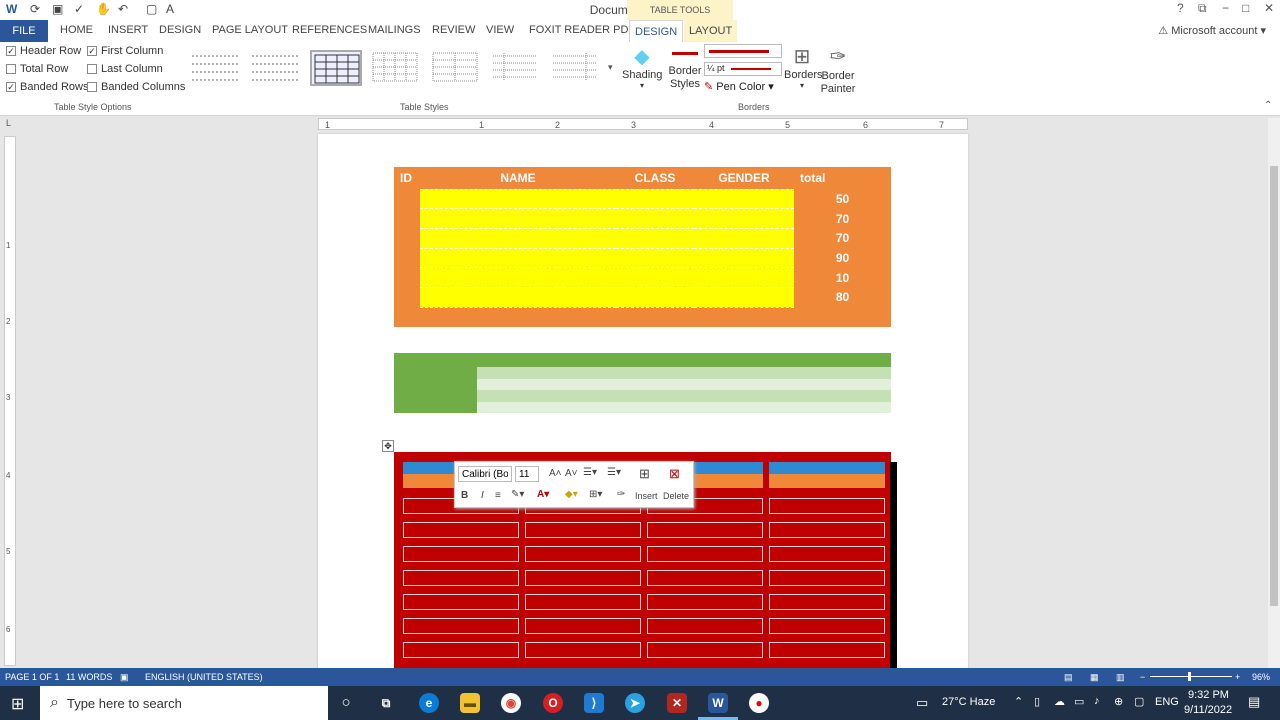 The height and width of the screenshot is (720, 1280). I want to click on clock-date: 9/11/2022, so click(1208, 710).